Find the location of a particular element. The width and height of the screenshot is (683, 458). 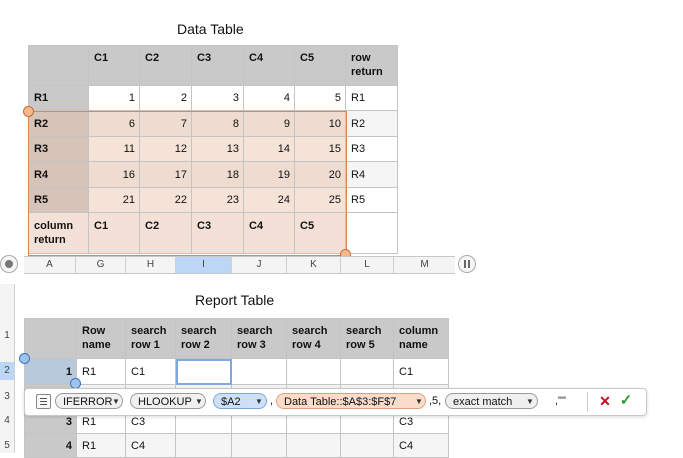

header-cell: column name is located at coordinates (421, 338).